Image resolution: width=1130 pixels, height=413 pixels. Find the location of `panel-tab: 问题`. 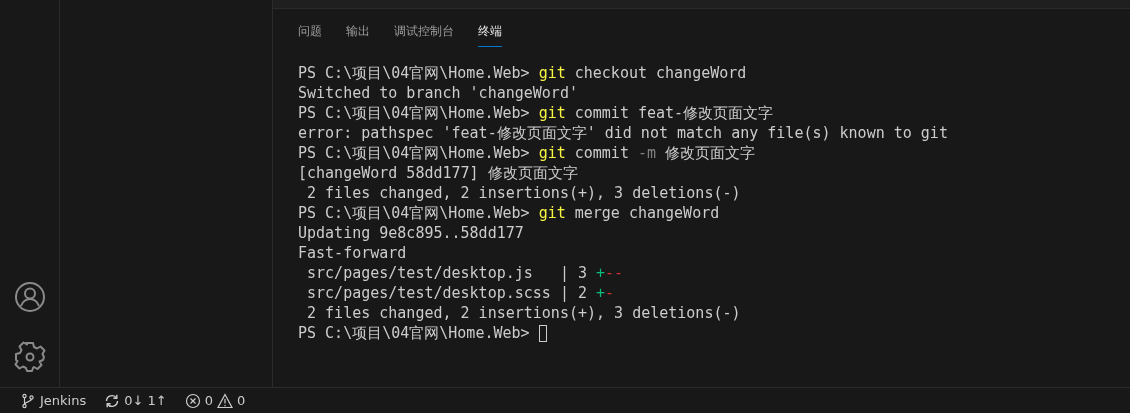

panel-tab: 问题 is located at coordinates (310, 34).